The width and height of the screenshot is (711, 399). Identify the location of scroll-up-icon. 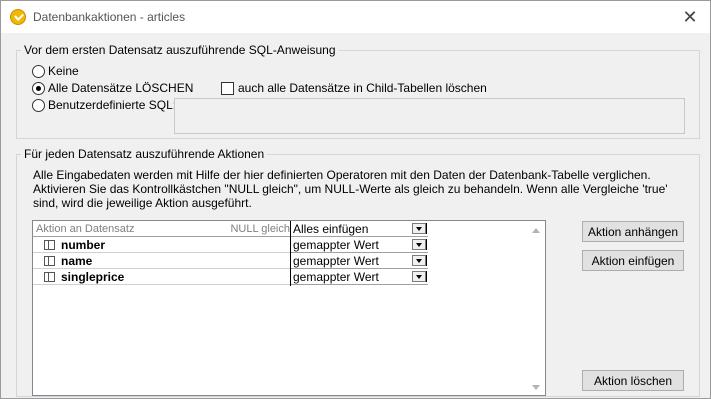
(536, 230).